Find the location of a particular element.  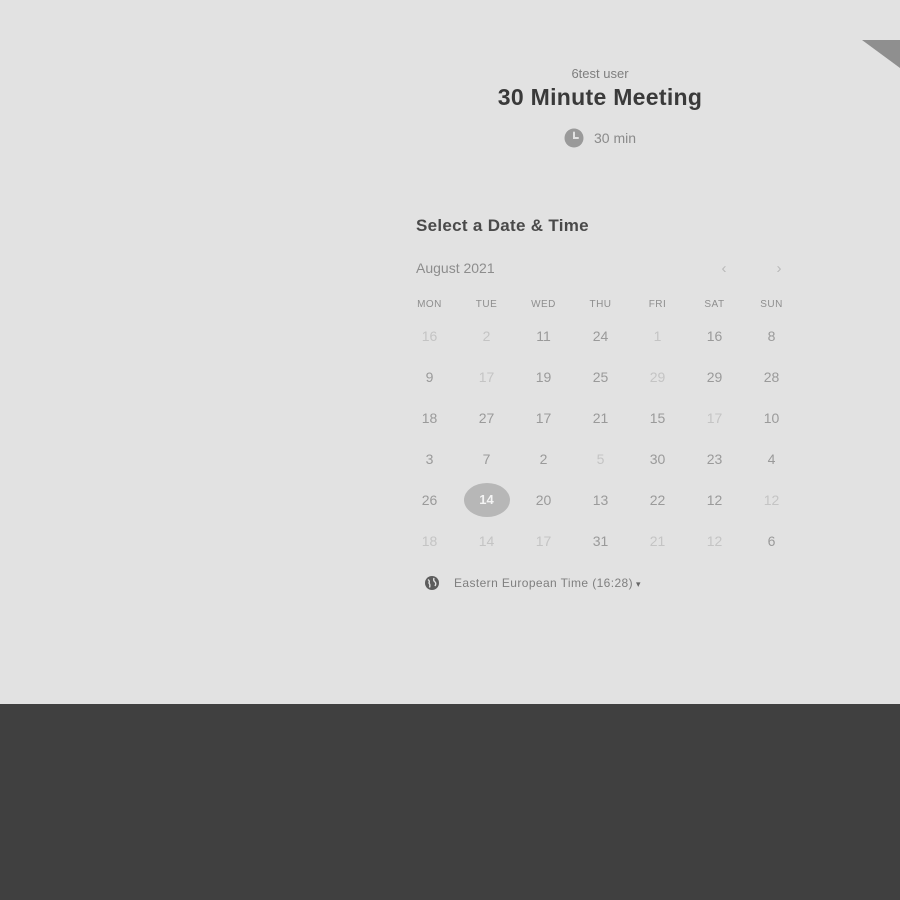

corner-badge is located at coordinates (881, 54).